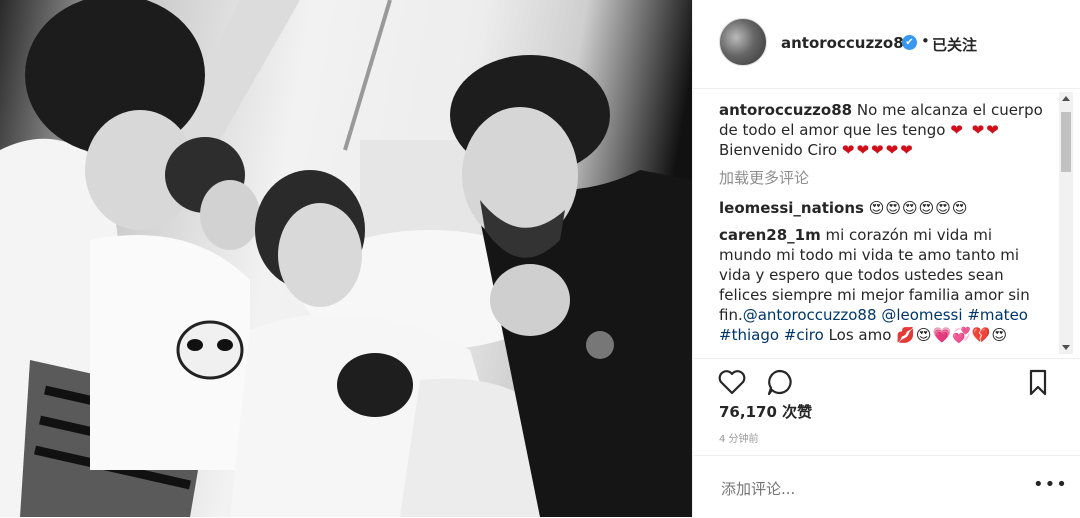  Describe the element at coordinates (785, 110) in the screenshot. I see `caption-username: antoroccuzzo88` at that location.